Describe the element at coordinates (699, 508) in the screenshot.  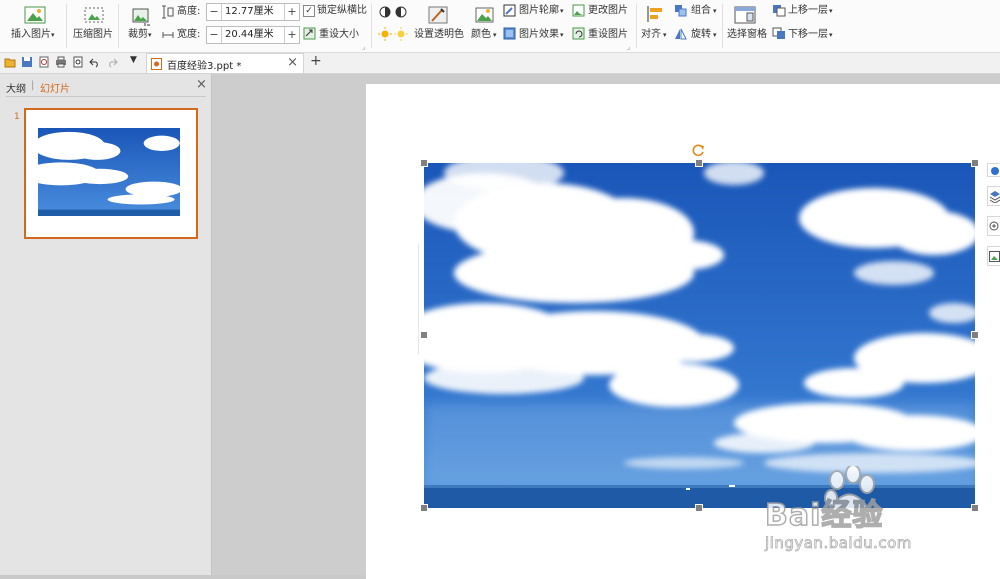
I see `resize-handle-s` at that location.